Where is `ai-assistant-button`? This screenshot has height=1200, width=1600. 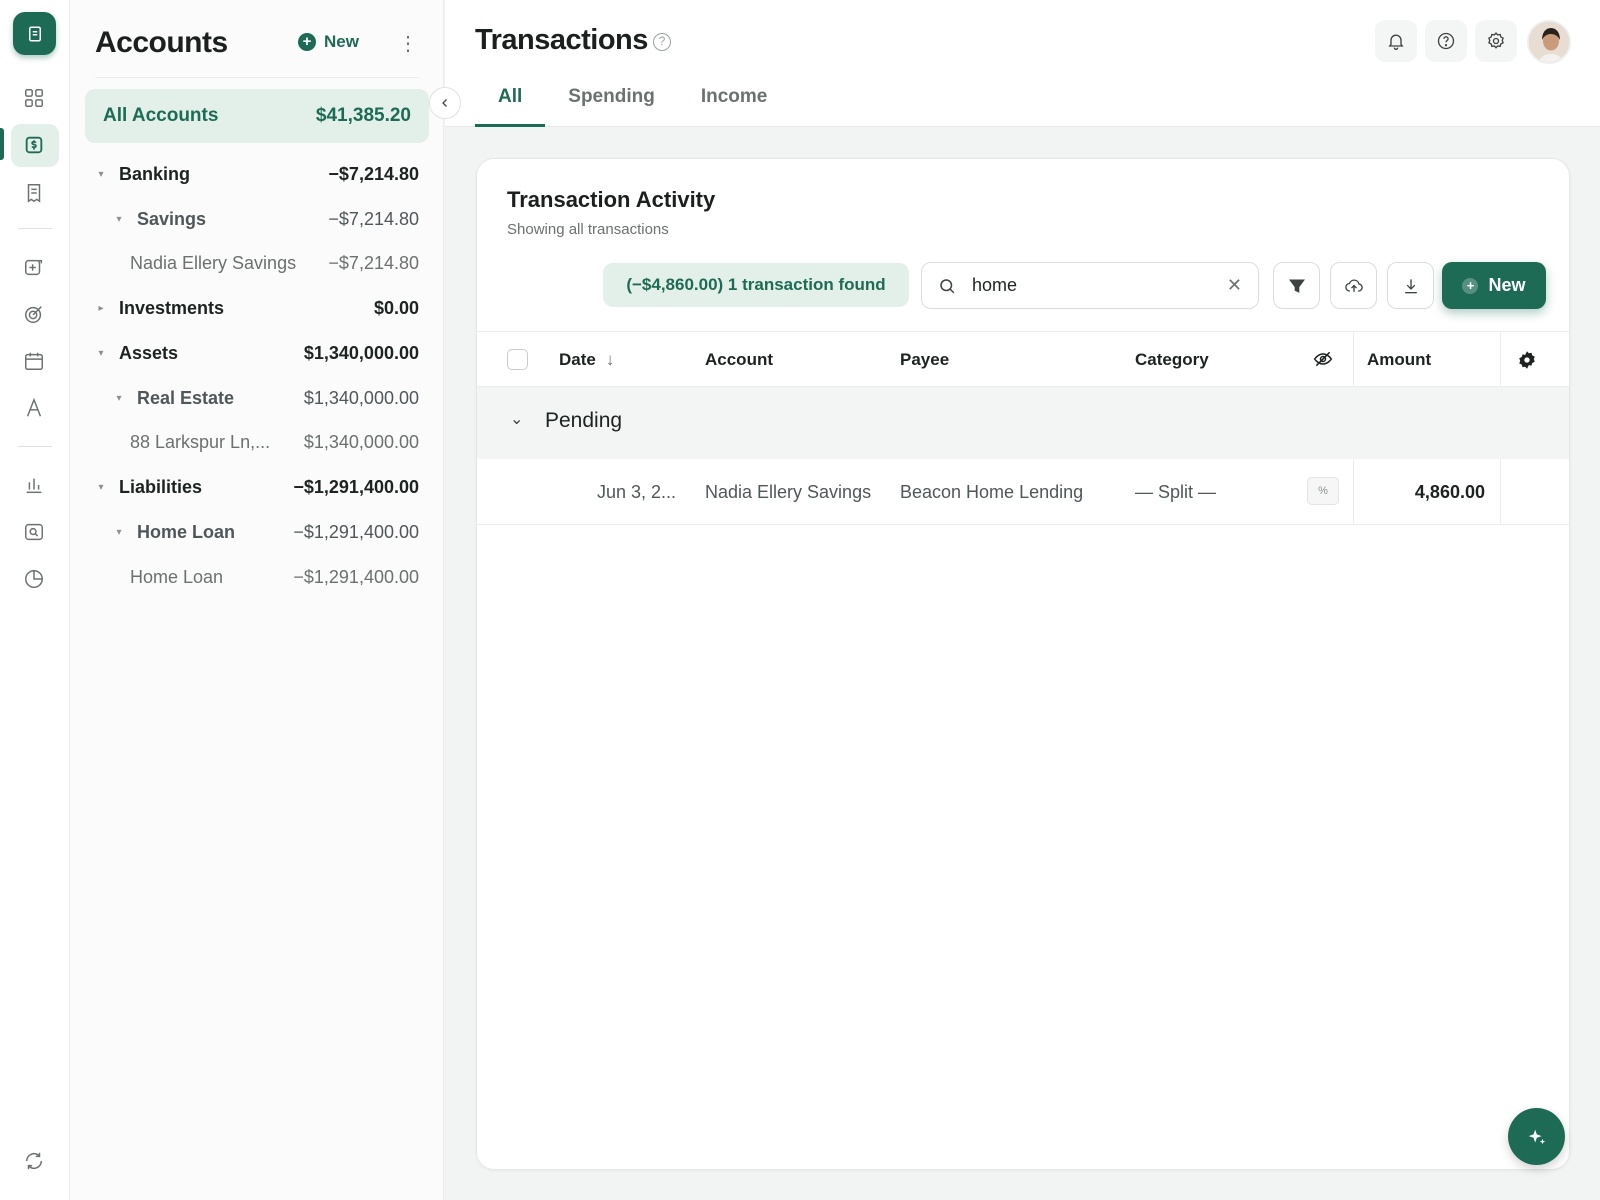 ai-assistant-button is located at coordinates (1536, 1136).